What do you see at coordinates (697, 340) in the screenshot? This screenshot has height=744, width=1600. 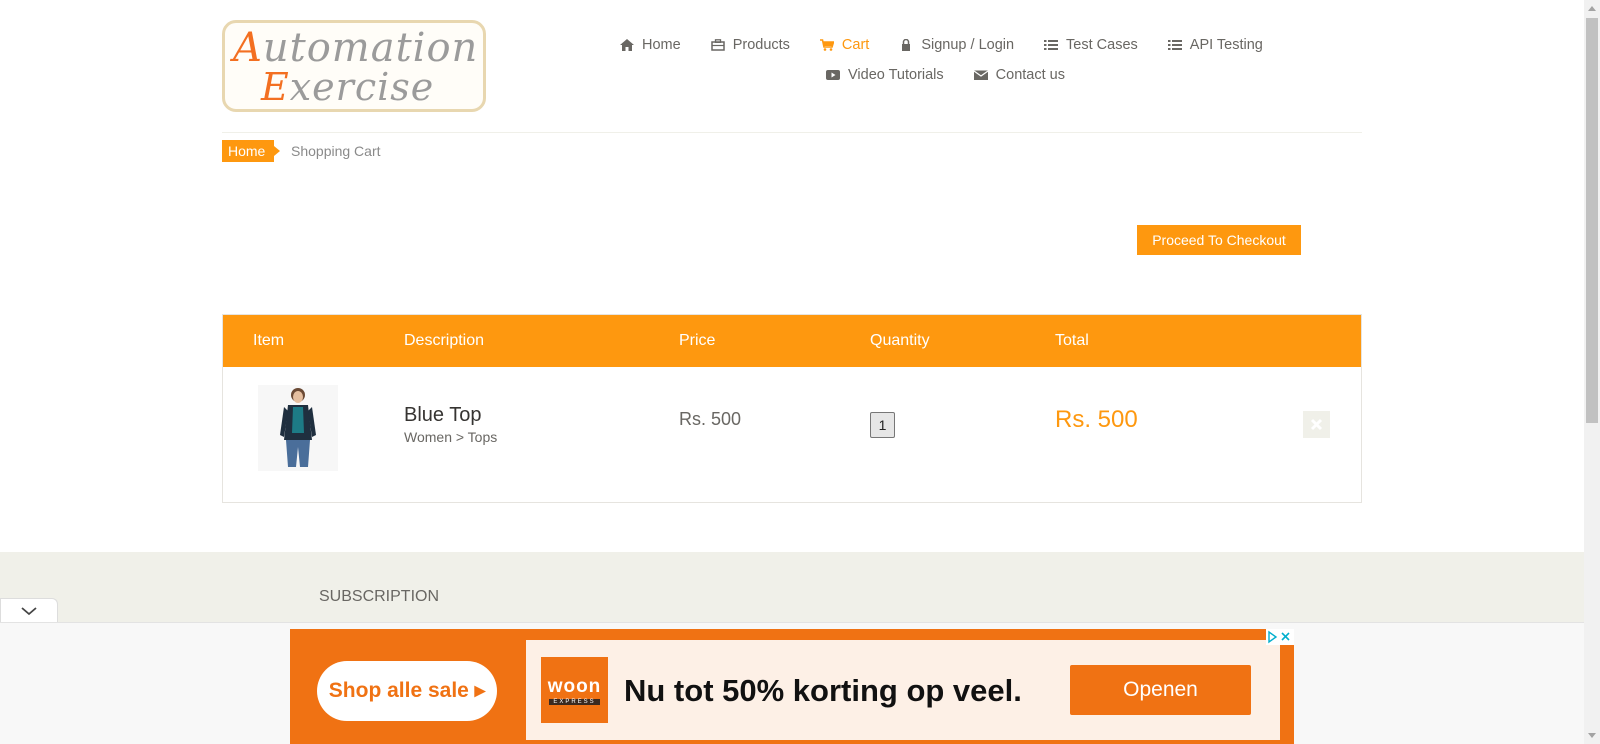 I see `header-price: Price` at bounding box center [697, 340].